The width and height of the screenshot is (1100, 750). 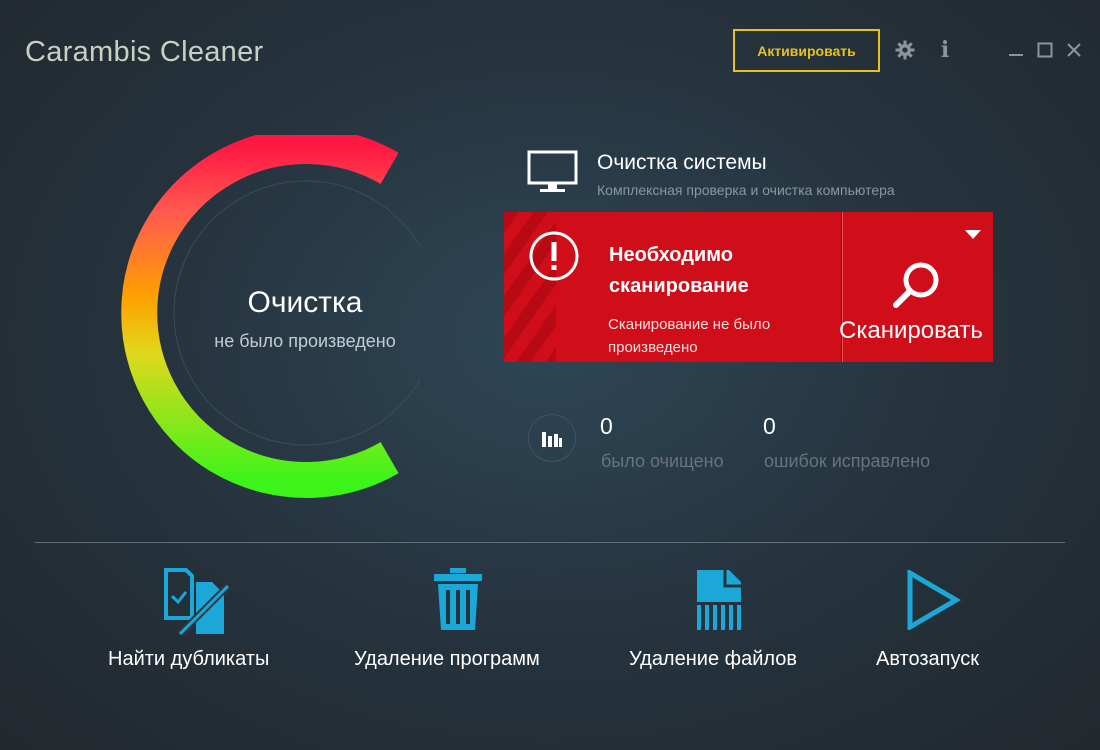 I want to click on uninstall-programs-button: Удаление программ, so click(x=461, y=623).